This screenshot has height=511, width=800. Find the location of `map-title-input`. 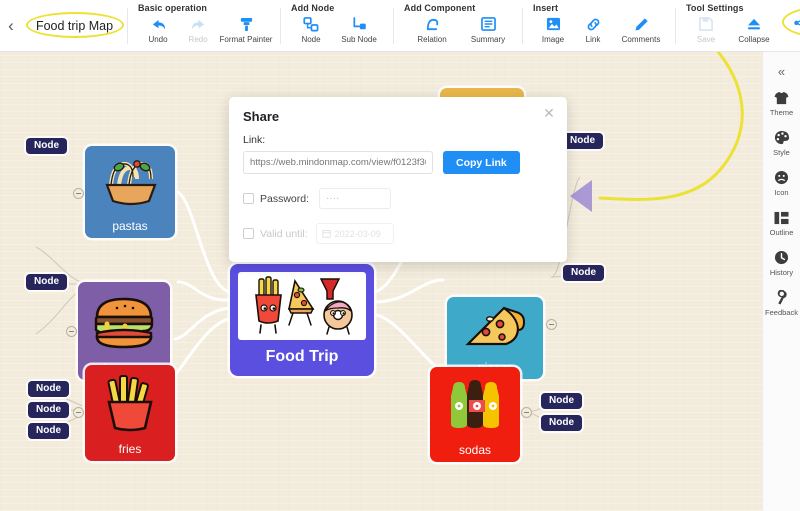

map-title-input is located at coordinates (74, 26).